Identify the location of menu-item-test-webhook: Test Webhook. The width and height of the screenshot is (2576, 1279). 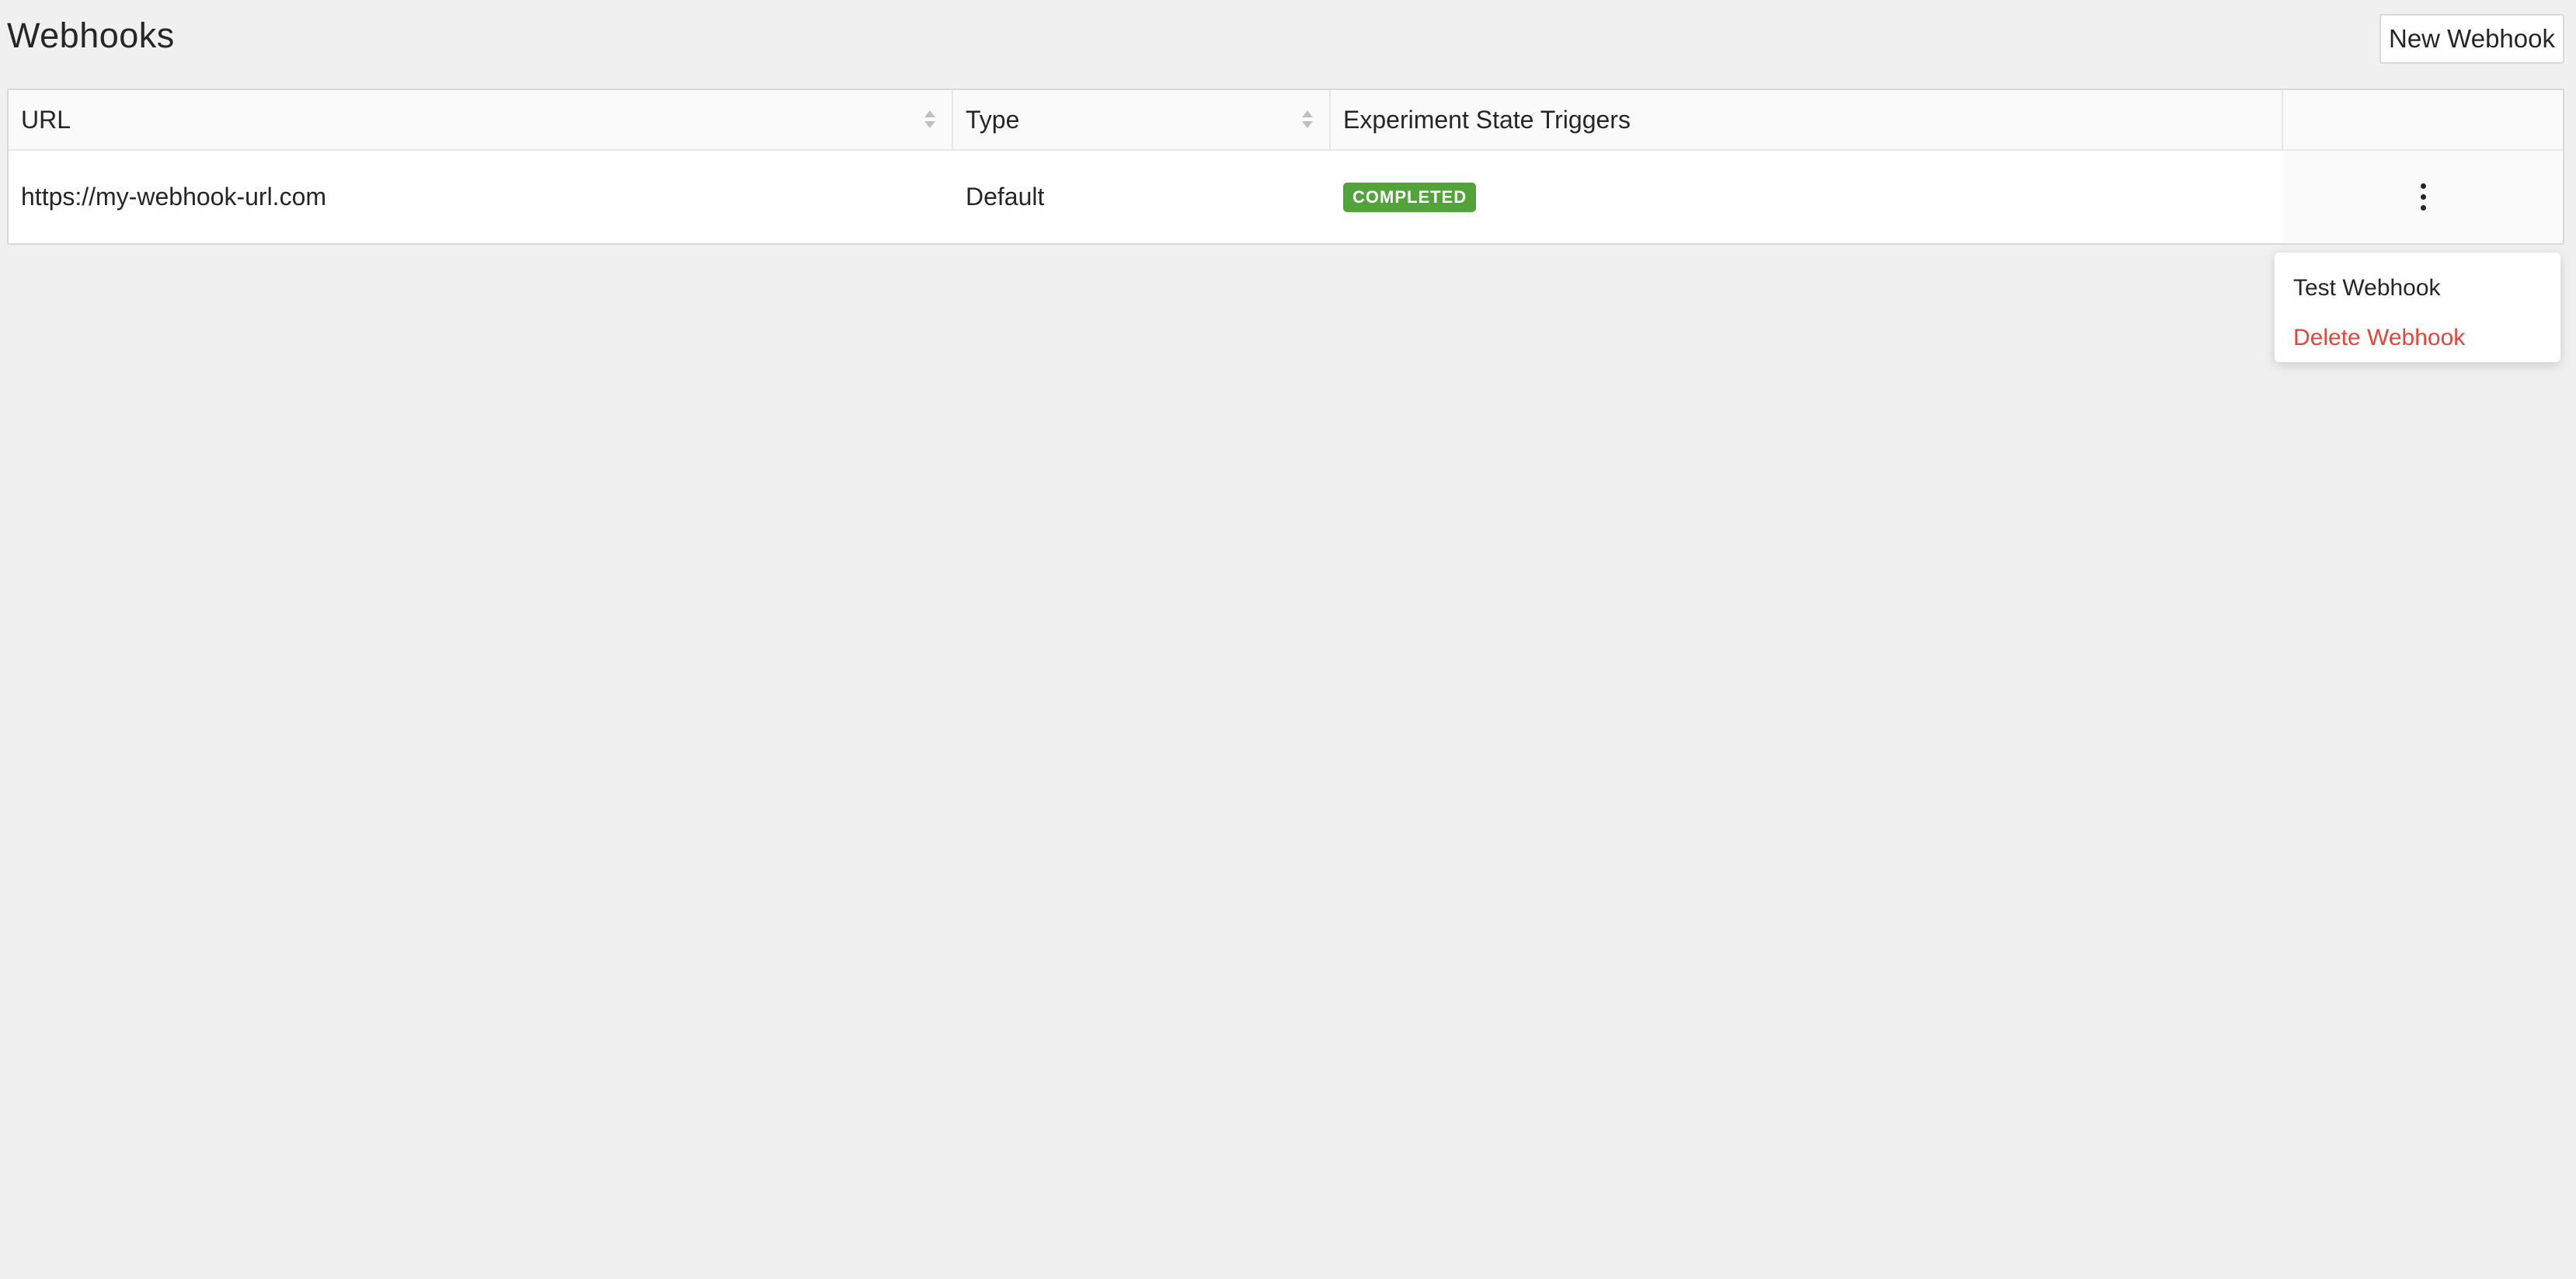
(2417, 288).